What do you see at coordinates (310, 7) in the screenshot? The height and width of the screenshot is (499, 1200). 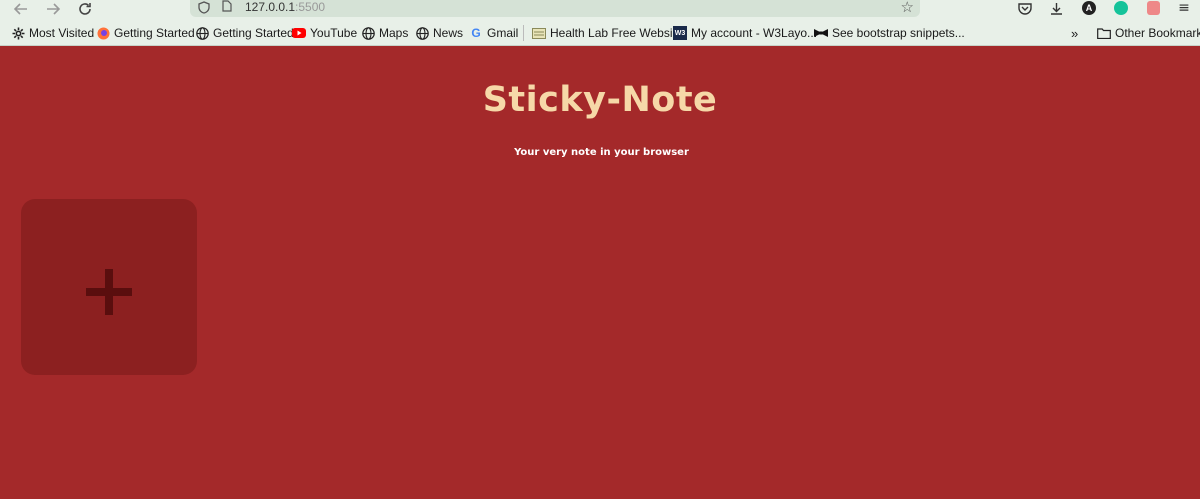 I see `url-port: :5500` at bounding box center [310, 7].